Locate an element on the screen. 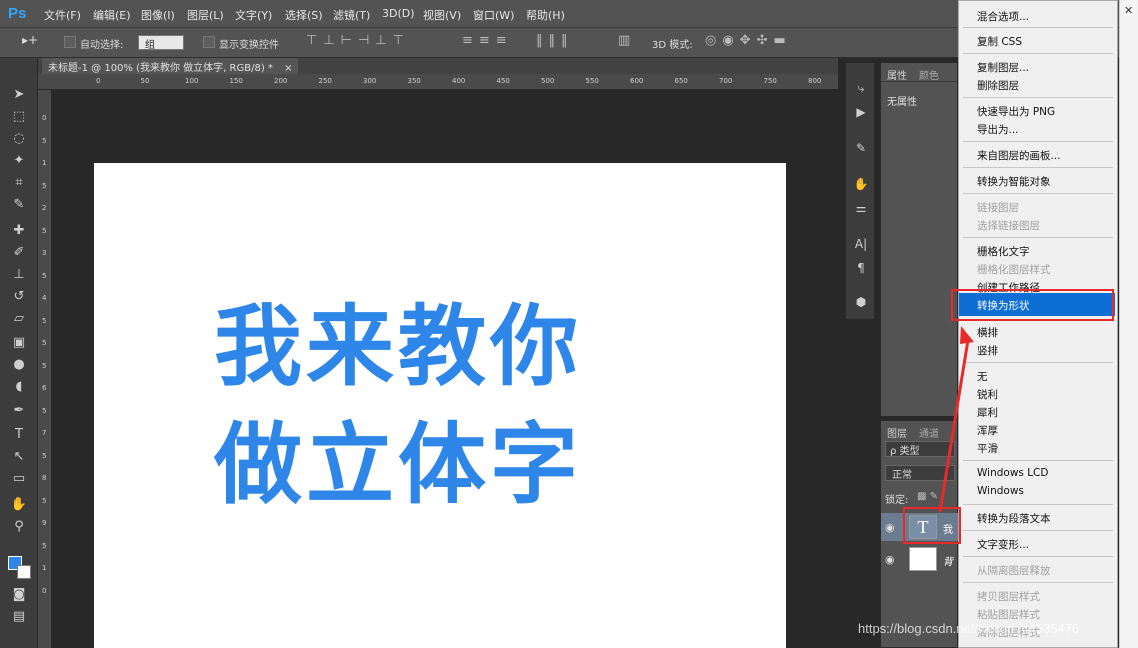 The width and height of the screenshot is (1138, 648). menu-item-highlight: 转换为形状 is located at coordinates (1037, 304).